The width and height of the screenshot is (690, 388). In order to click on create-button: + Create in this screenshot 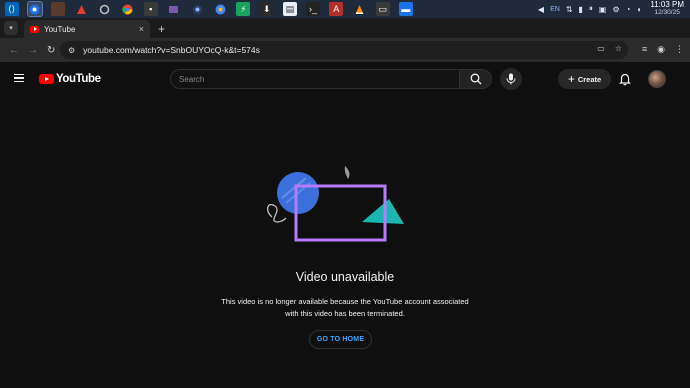, I will do `click(584, 79)`.